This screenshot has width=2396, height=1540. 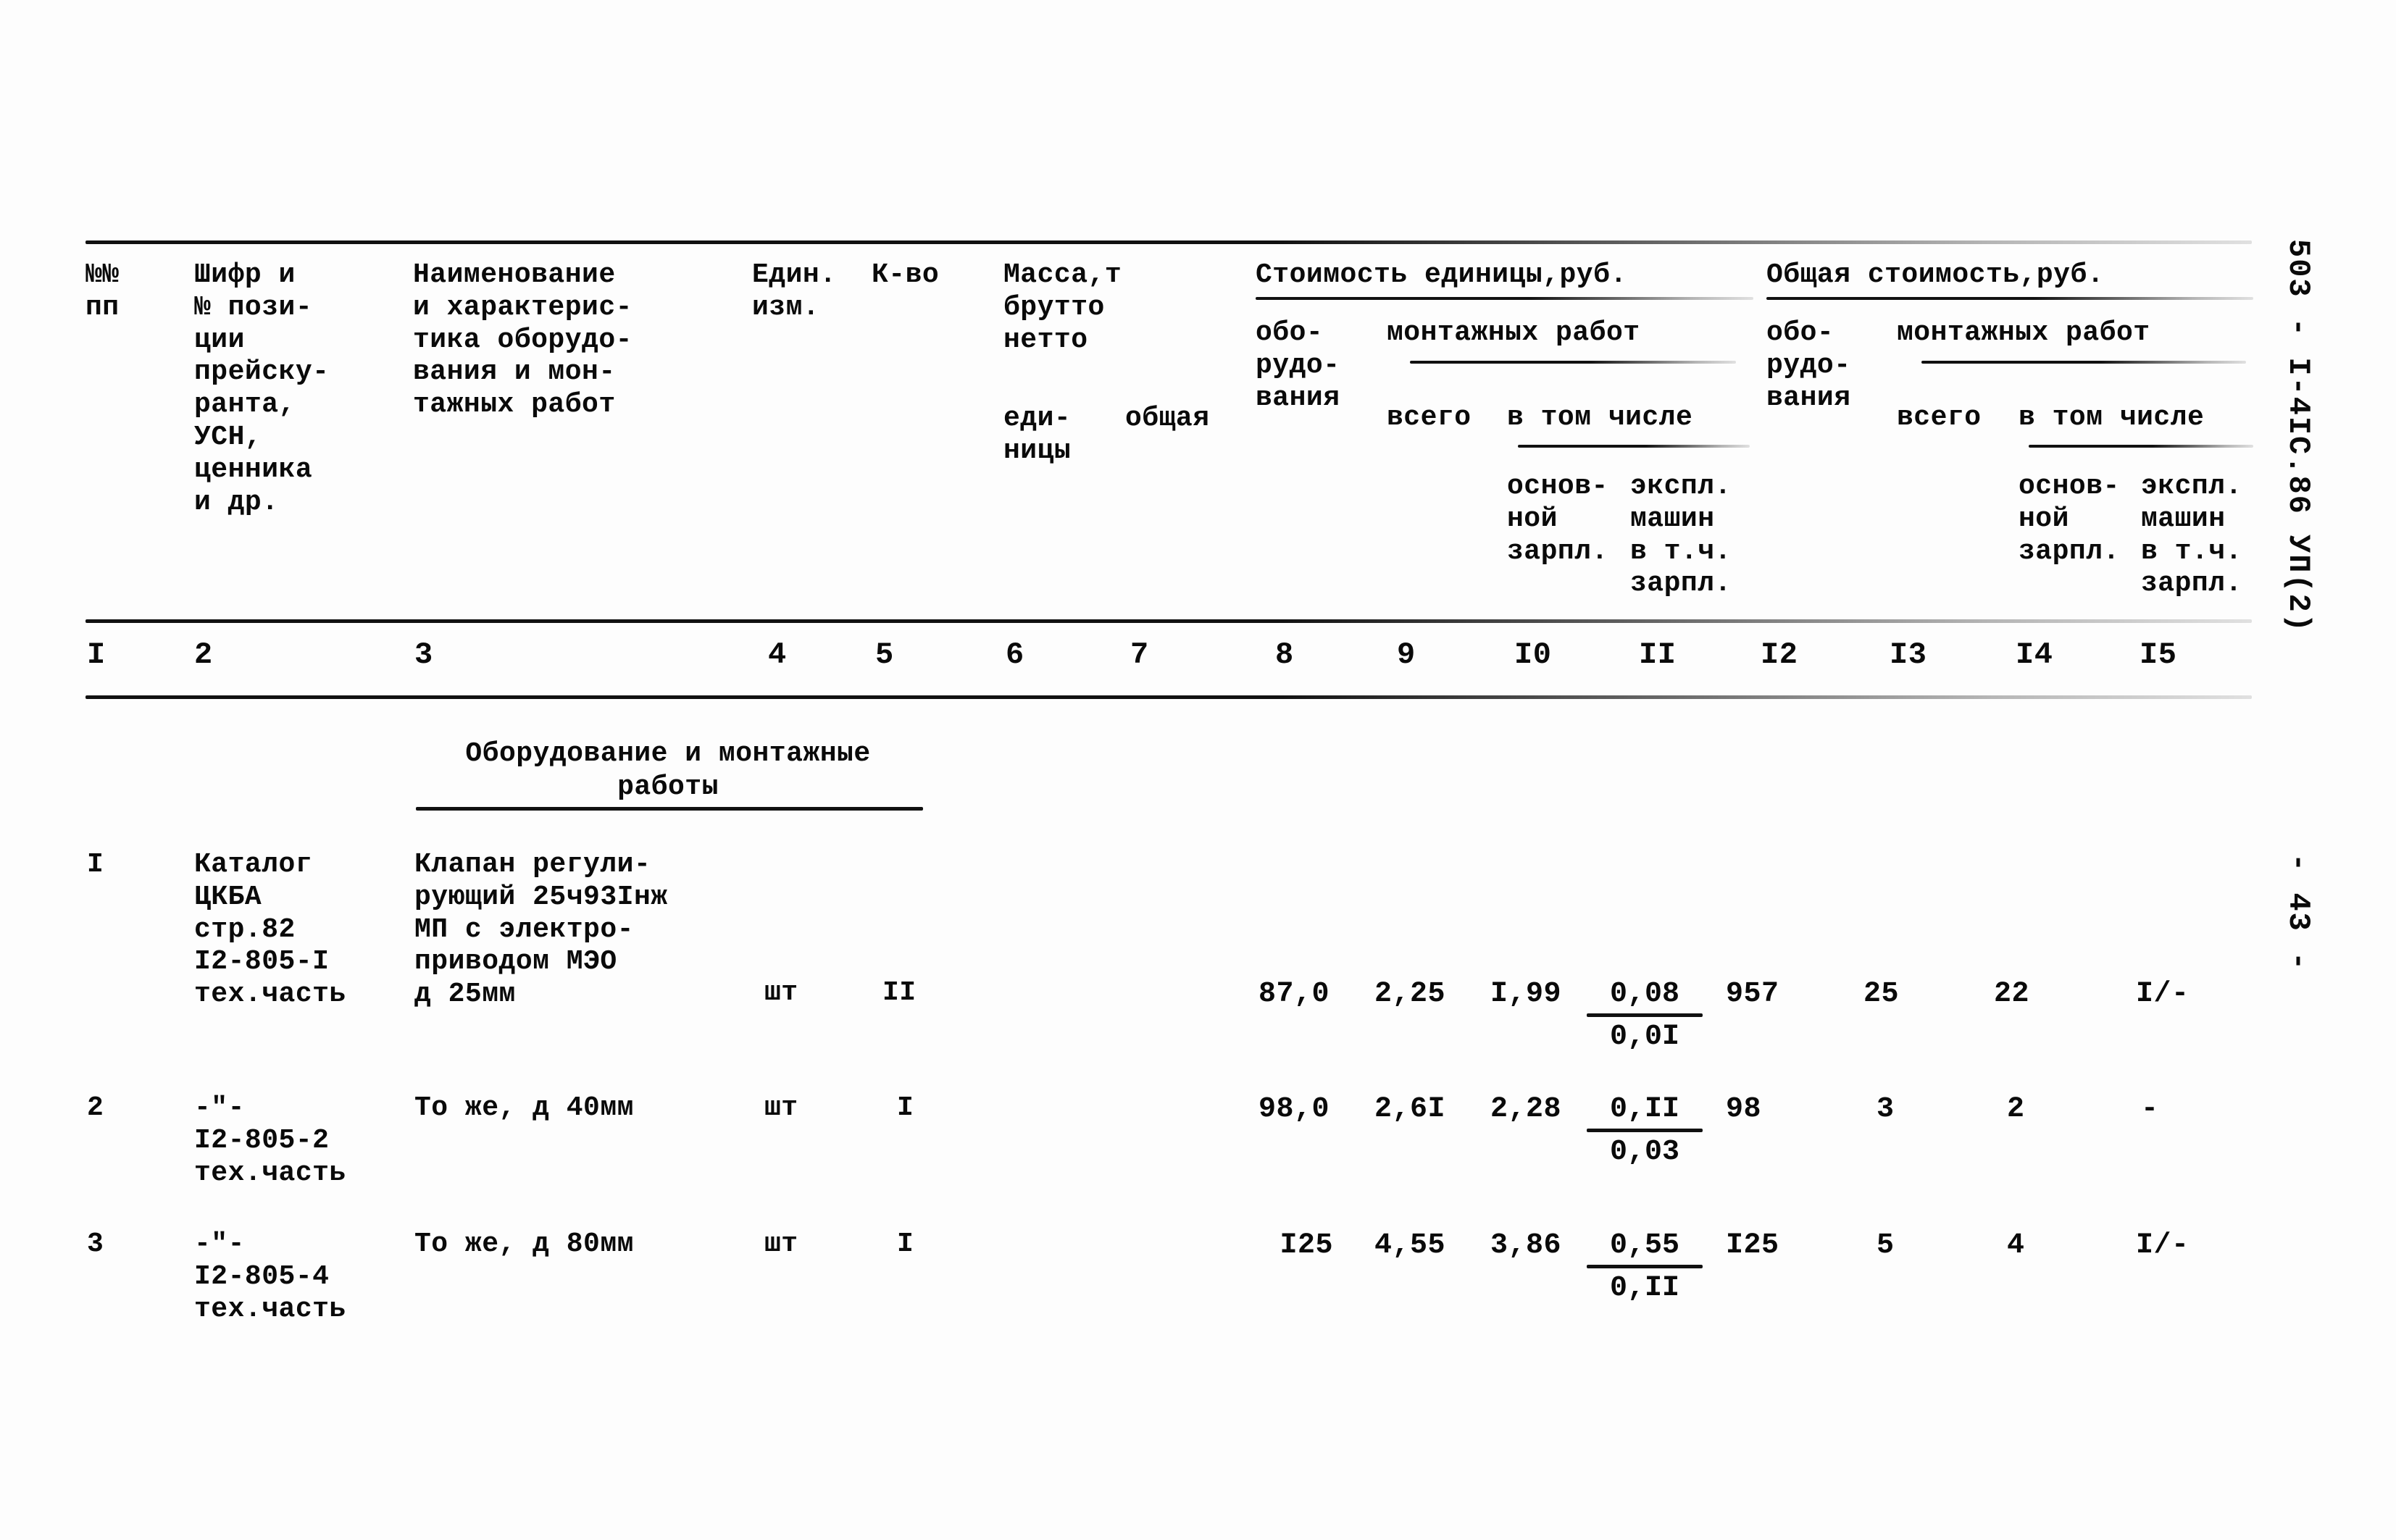 What do you see at coordinates (906, 274) in the screenshot?
I see `header-col-5-qty: К-во` at bounding box center [906, 274].